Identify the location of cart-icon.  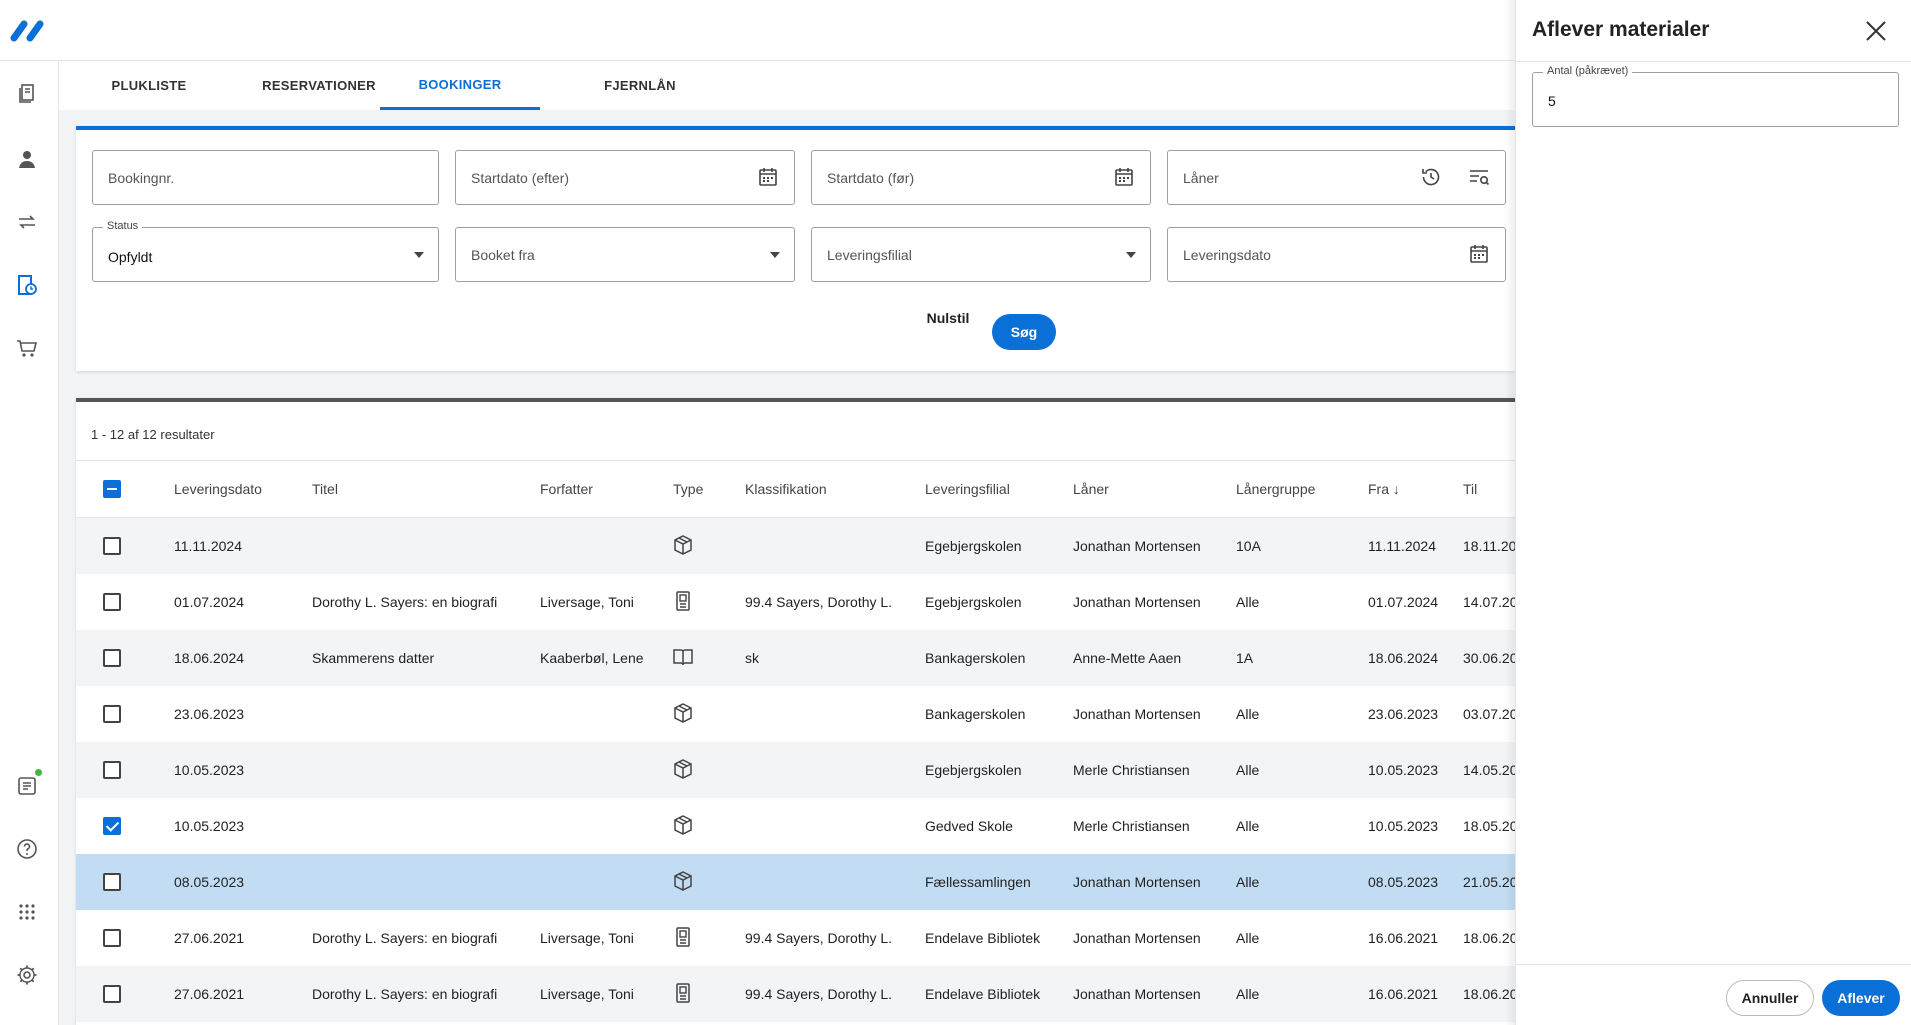
(27, 348).